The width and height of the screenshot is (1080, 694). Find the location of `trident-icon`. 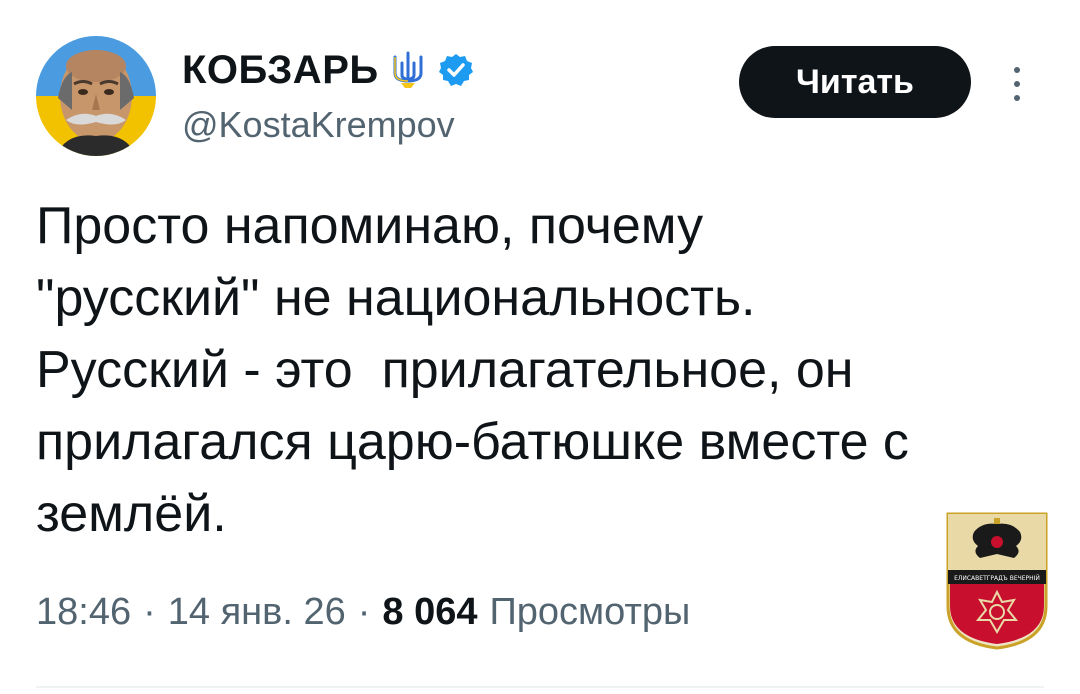

trident-icon is located at coordinates (408, 70).